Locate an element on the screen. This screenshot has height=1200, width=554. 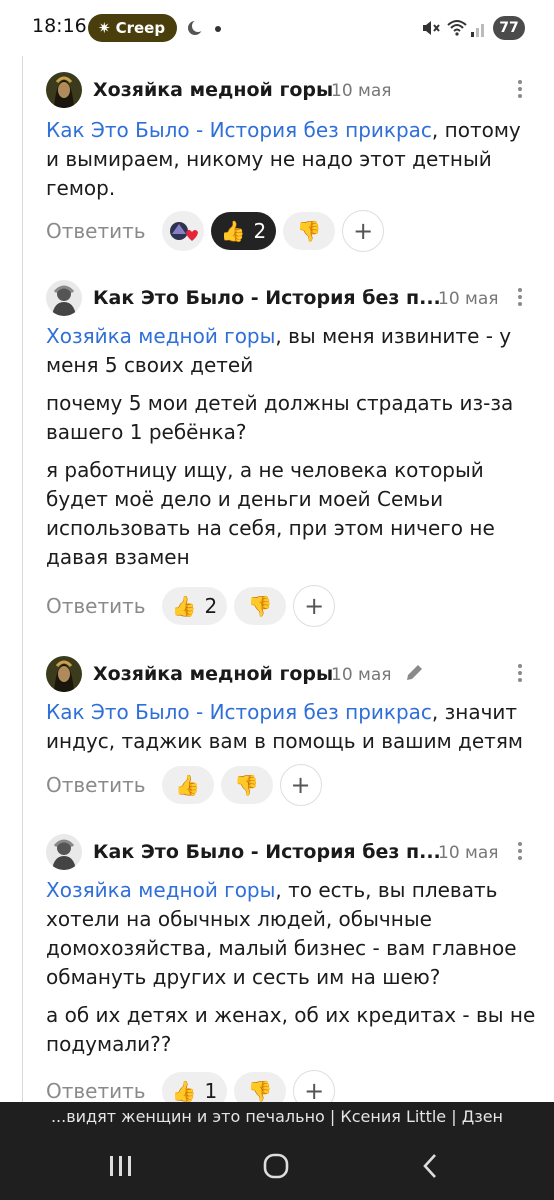
system-navigation-bar is located at coordinates (277, 1166).